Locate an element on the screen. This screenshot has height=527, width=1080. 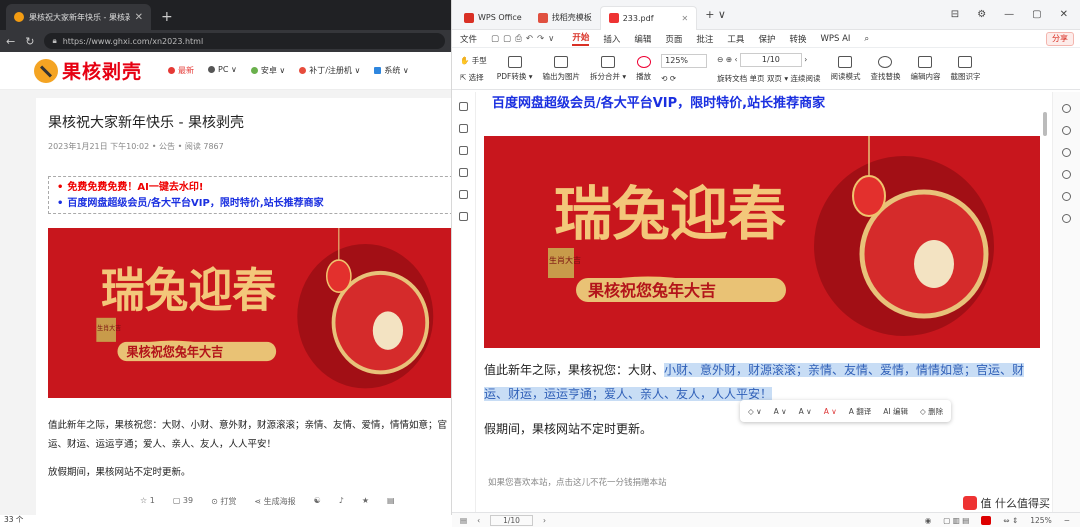
view-mode-icons: ▢ ▥ ▤ is located at coordinates (956, 520).